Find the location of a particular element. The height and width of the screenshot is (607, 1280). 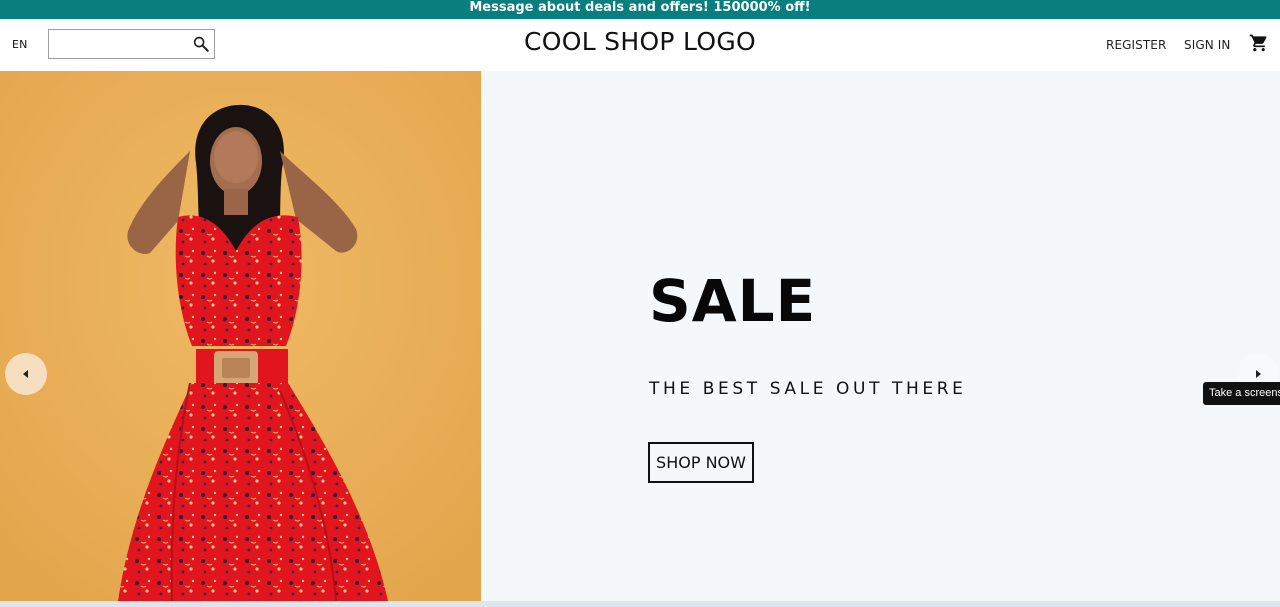

site-logo: COOL SHOP LOGO is located at coordinates (640, 41).